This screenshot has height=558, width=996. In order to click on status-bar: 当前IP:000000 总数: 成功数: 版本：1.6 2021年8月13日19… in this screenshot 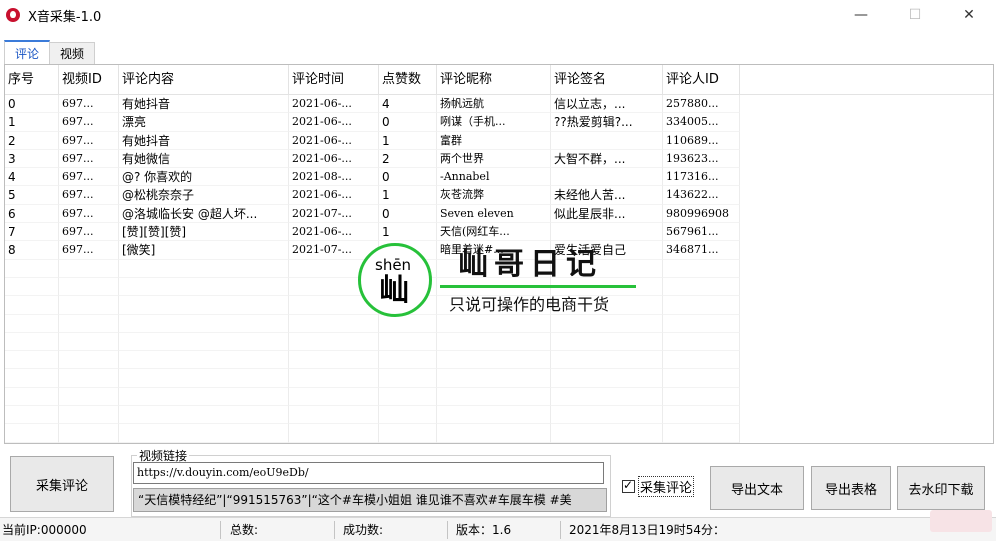, I will do `click(498, 529)`.